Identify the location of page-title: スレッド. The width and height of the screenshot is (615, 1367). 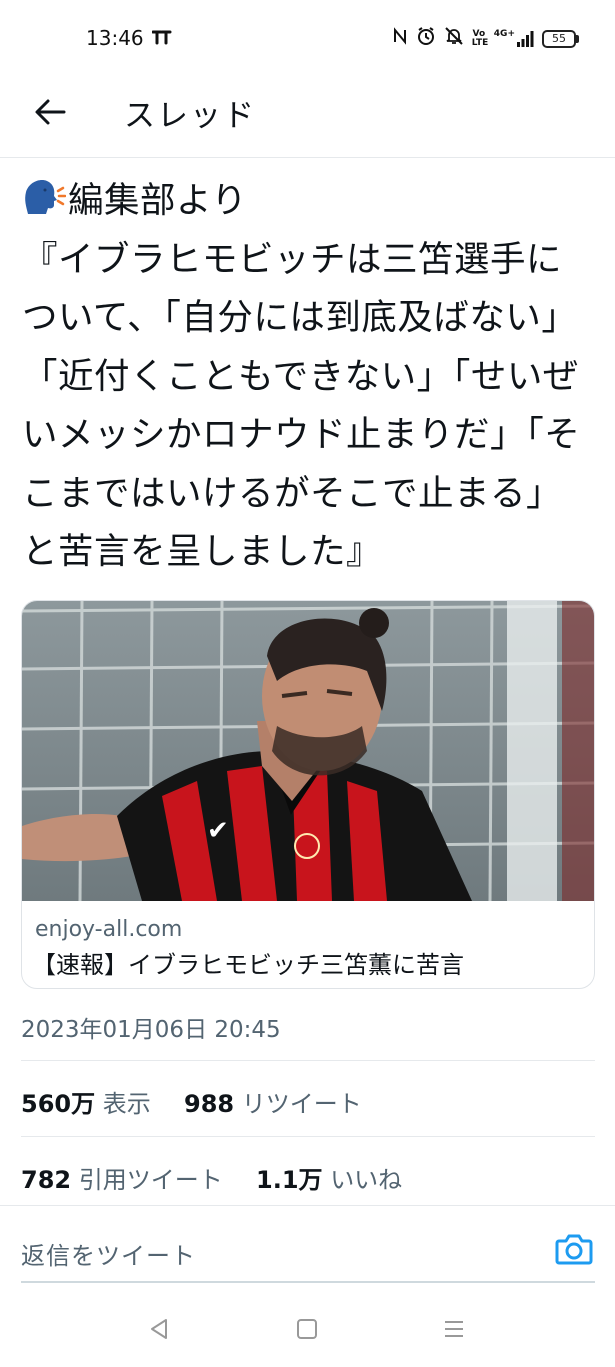
(190, 116).